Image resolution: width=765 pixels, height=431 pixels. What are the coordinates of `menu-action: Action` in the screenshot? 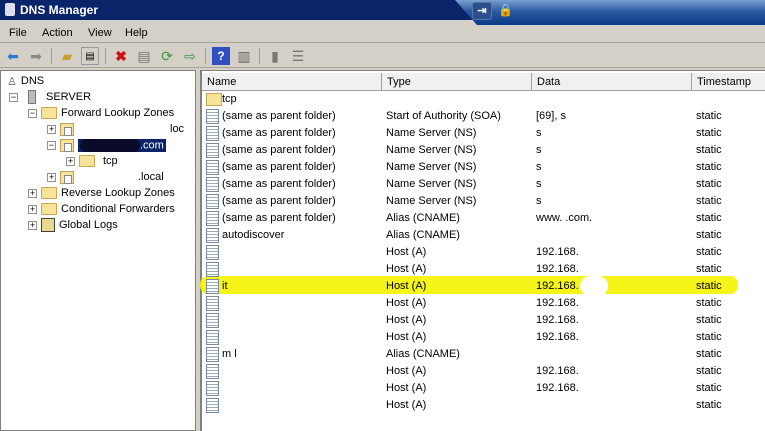 It's located at (57, 33).